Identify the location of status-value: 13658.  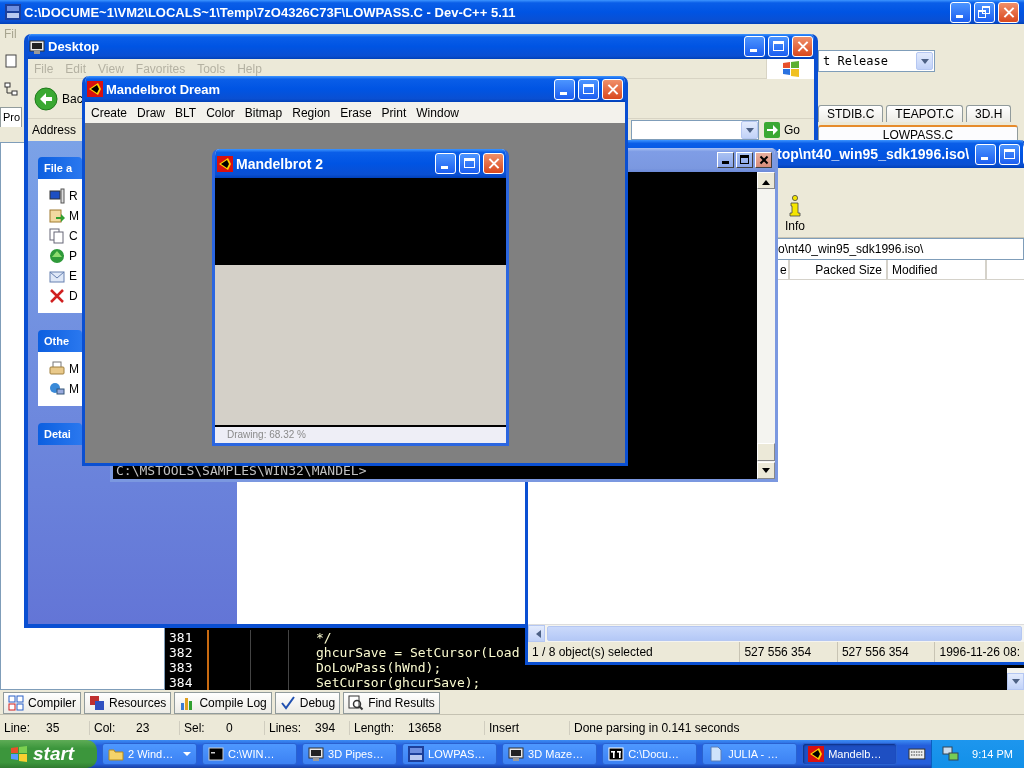
(425, 727).